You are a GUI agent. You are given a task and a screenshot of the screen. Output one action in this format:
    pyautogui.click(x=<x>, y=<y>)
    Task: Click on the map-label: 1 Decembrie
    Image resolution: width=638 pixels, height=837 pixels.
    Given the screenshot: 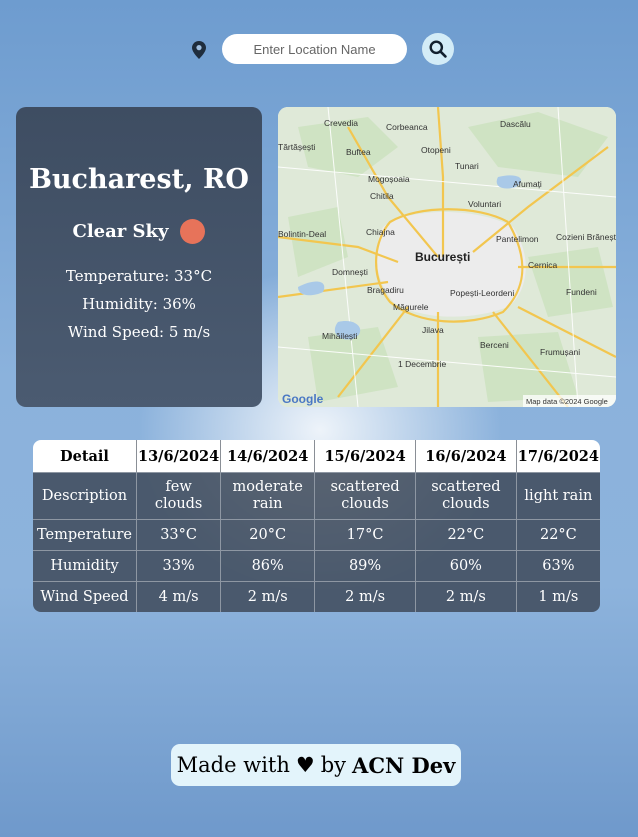 What is the action you would take?
    pyautogui.click(x=422, y=364)
    